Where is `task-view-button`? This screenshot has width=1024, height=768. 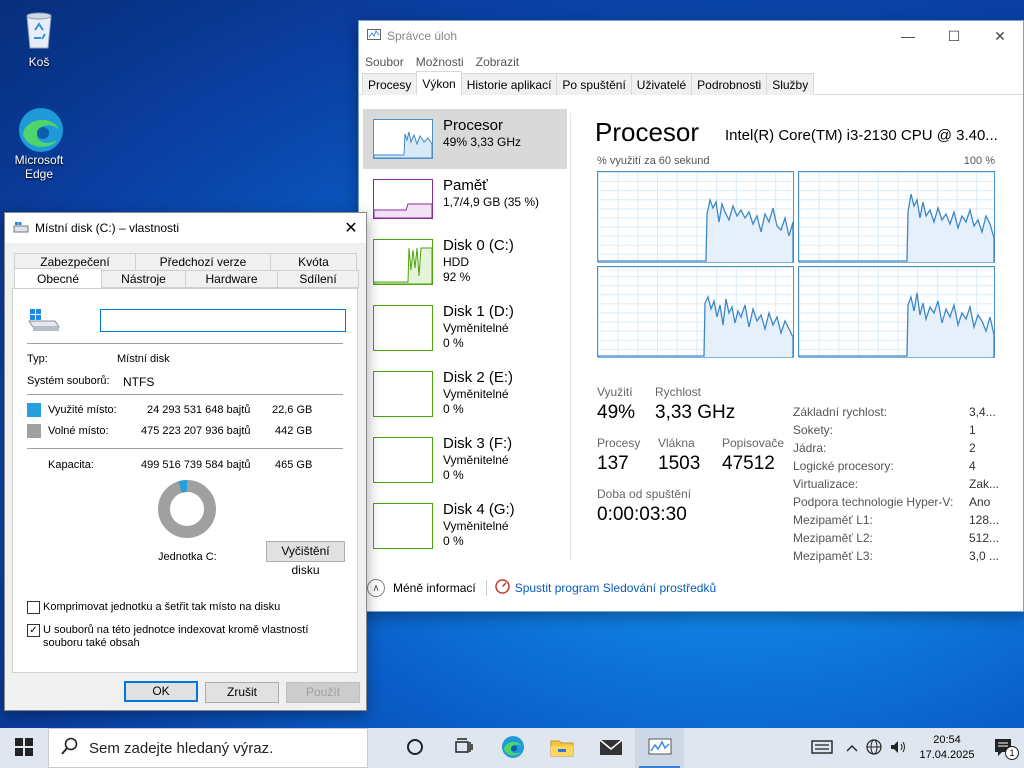
task-view-button is located at coordinates (414, 748).